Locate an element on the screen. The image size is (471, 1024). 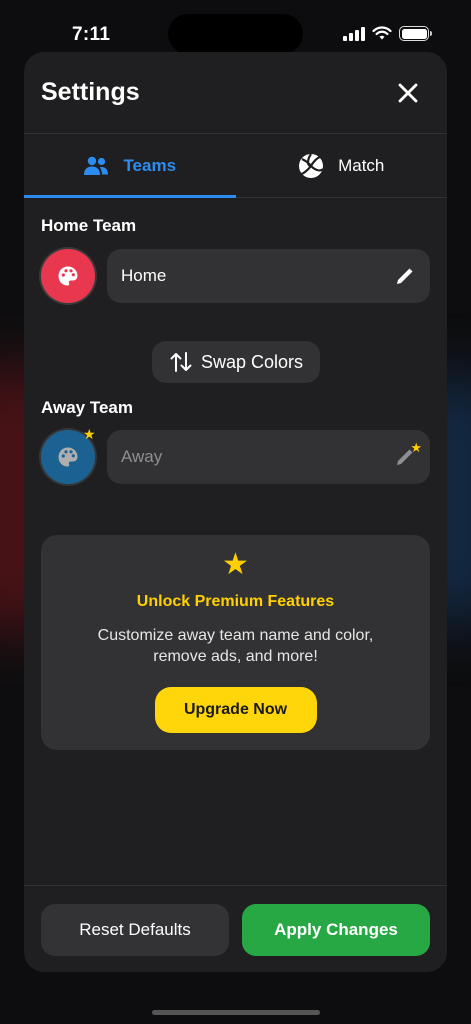
swap-colors-button: Swap Colors is located at coordinates (236, 362).